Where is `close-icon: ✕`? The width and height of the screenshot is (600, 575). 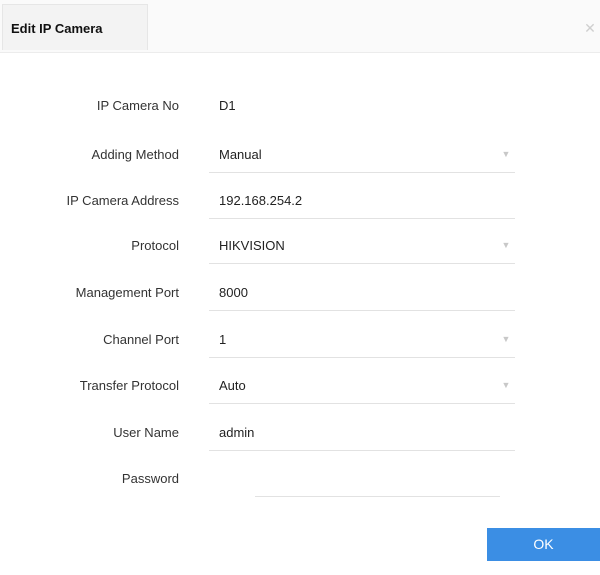 close-icon: ✕ is located at coordinates (590, 28).